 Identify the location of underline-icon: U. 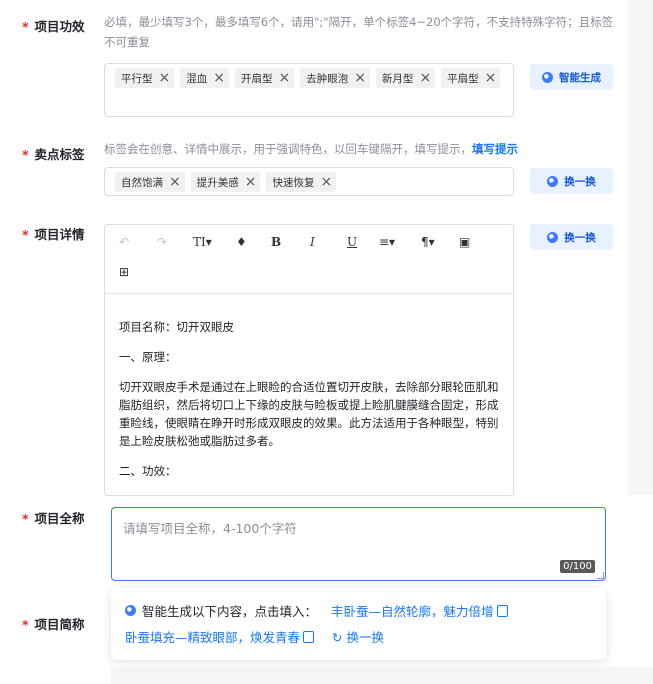
(352, 242).